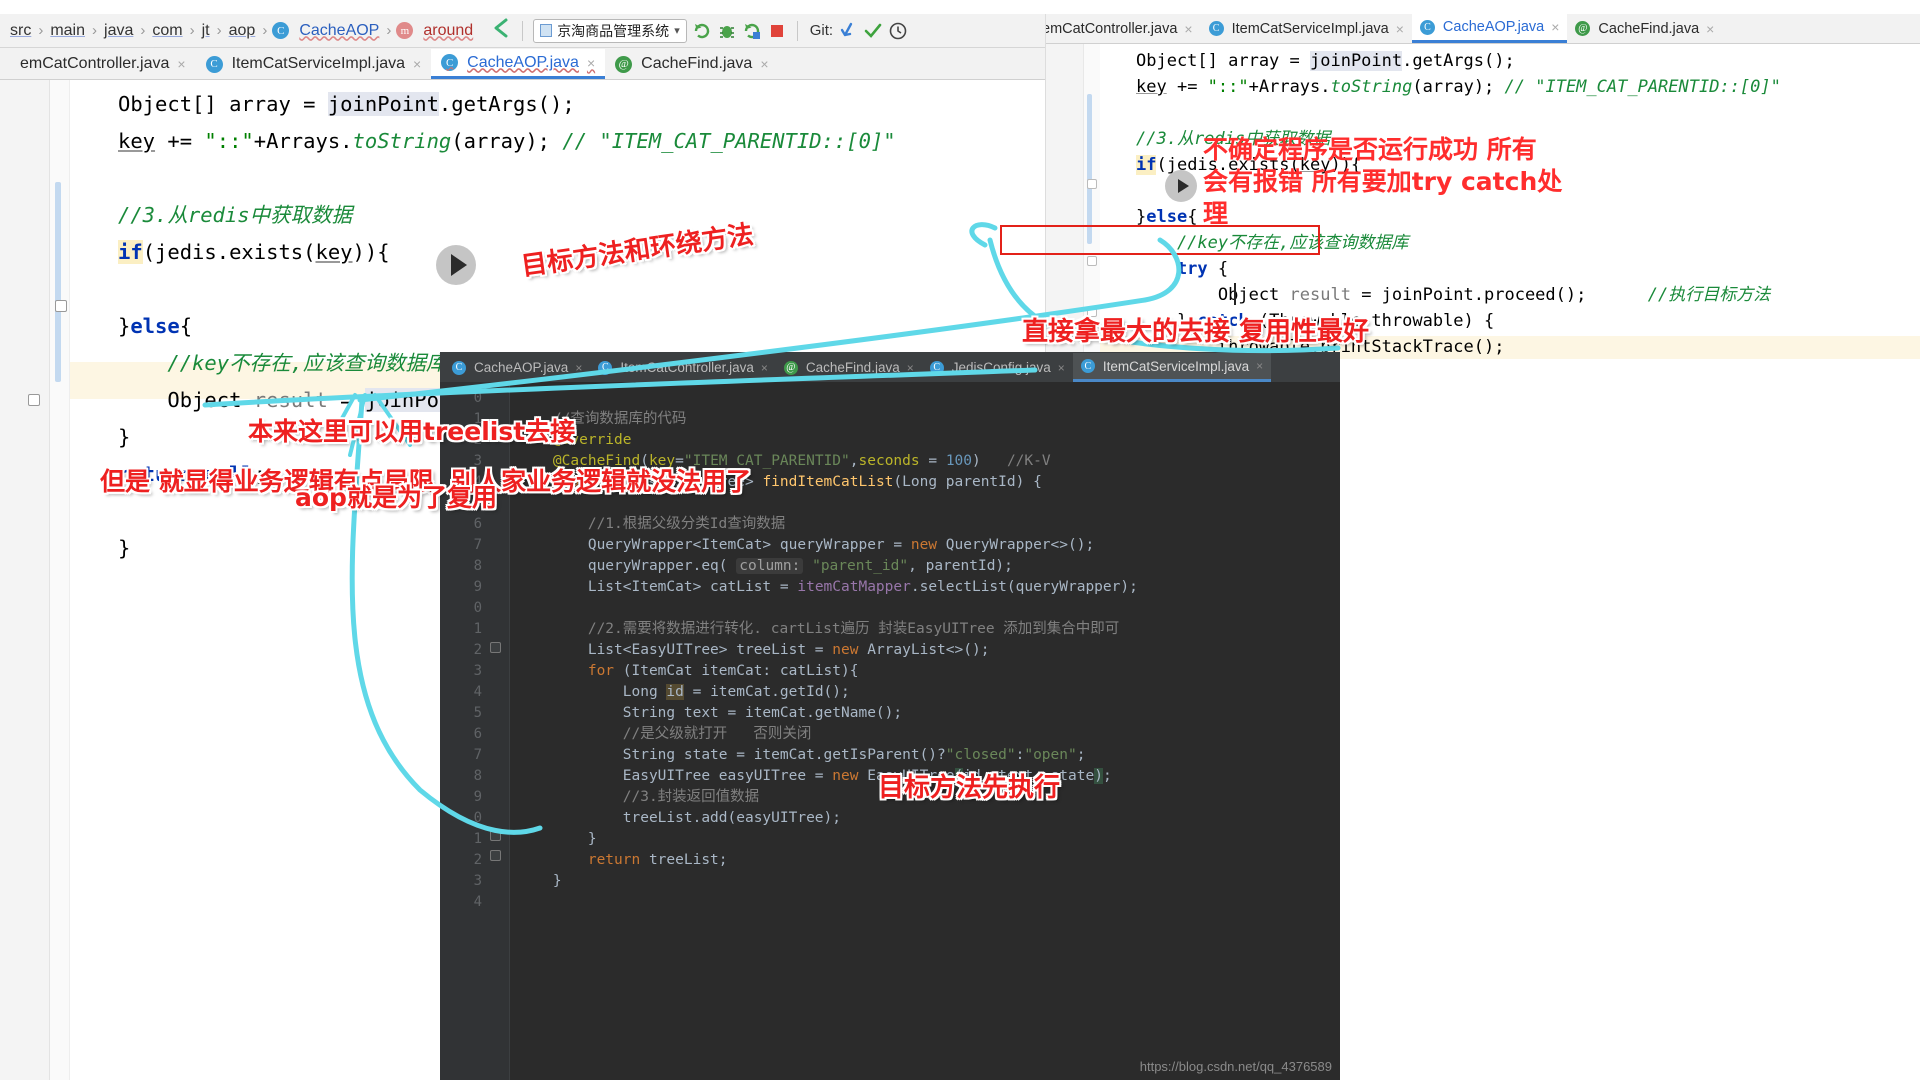  Describe the element at coordinates (456, 265) in the screenshot. I see `play-button-overlay-left` at that location.